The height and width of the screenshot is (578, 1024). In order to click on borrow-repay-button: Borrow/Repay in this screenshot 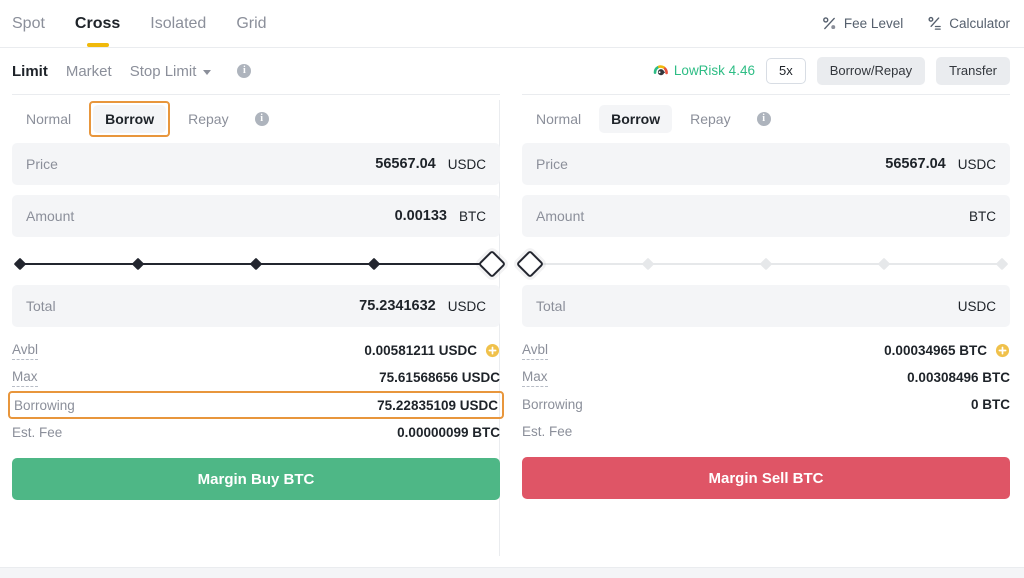, I will do `click(871, 71)`.